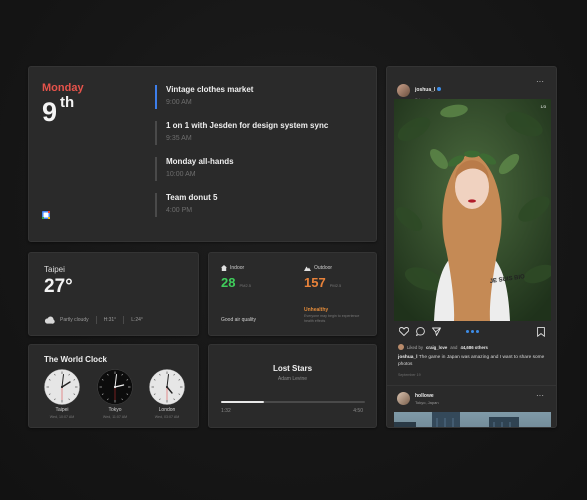  Describe the element at coordinates (46, 215) in the screenshot. I see `google-calendar-icon` at that location.